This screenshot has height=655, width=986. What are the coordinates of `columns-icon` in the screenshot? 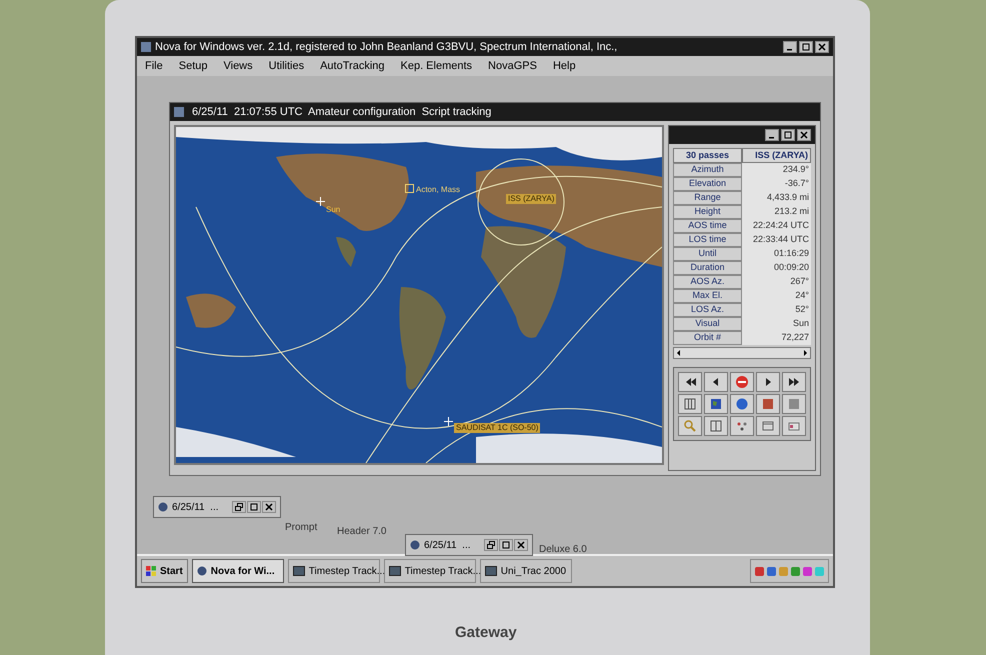 It's located at (716, 426).